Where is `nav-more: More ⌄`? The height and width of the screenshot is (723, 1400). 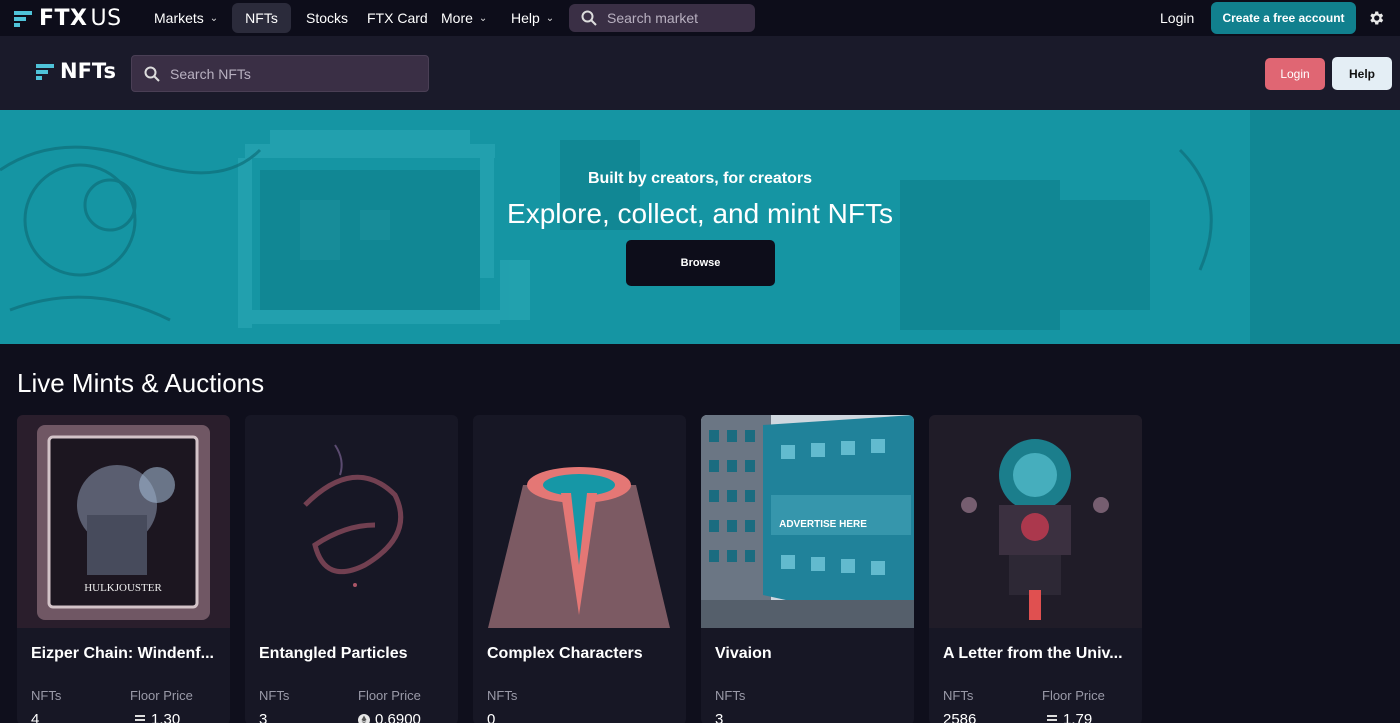
nav-more: More ⌄ is located at coordinates (464, 18).